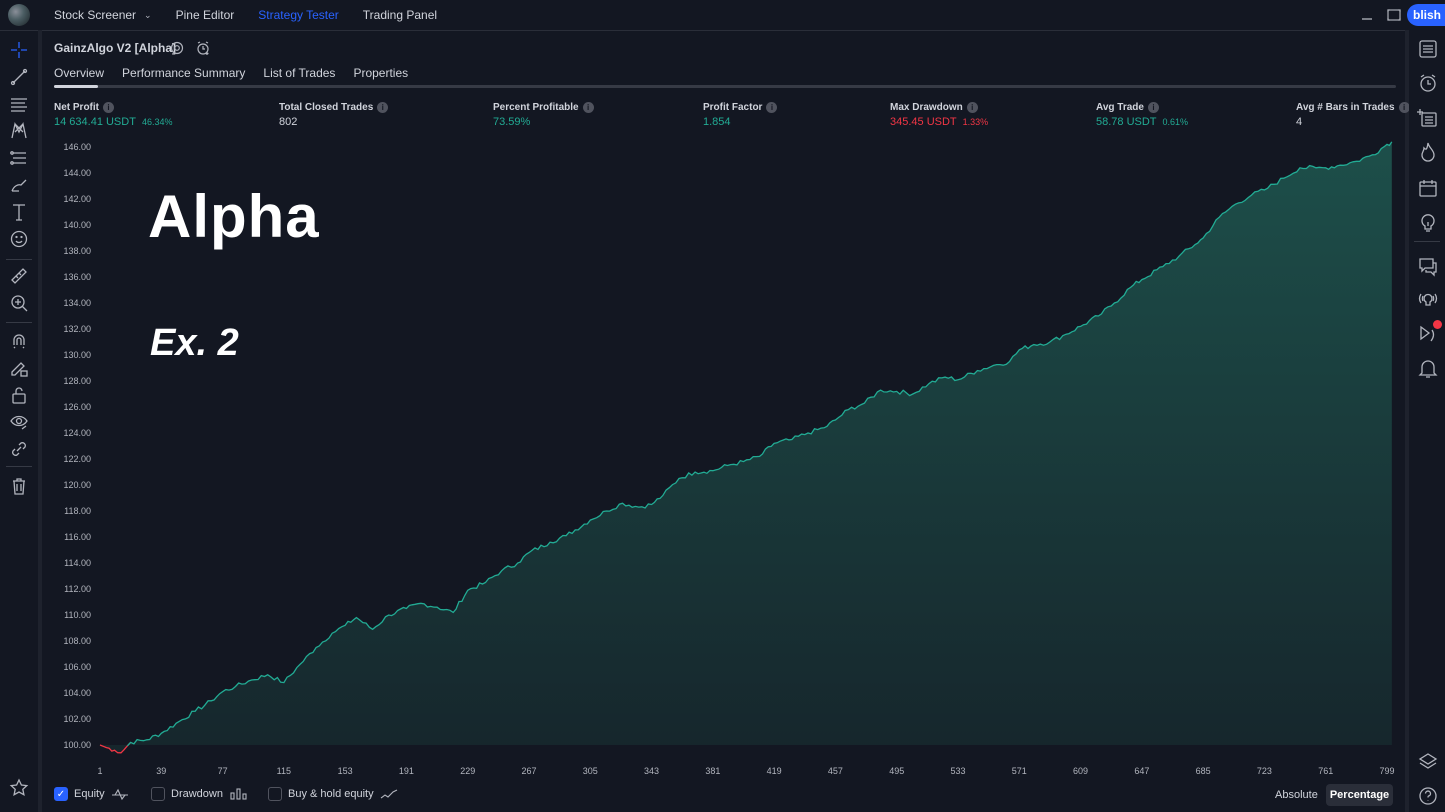 The height and width of the screenshot is (812, 1445). I want to click on buy-hold-checkbox, so click(275, 794).